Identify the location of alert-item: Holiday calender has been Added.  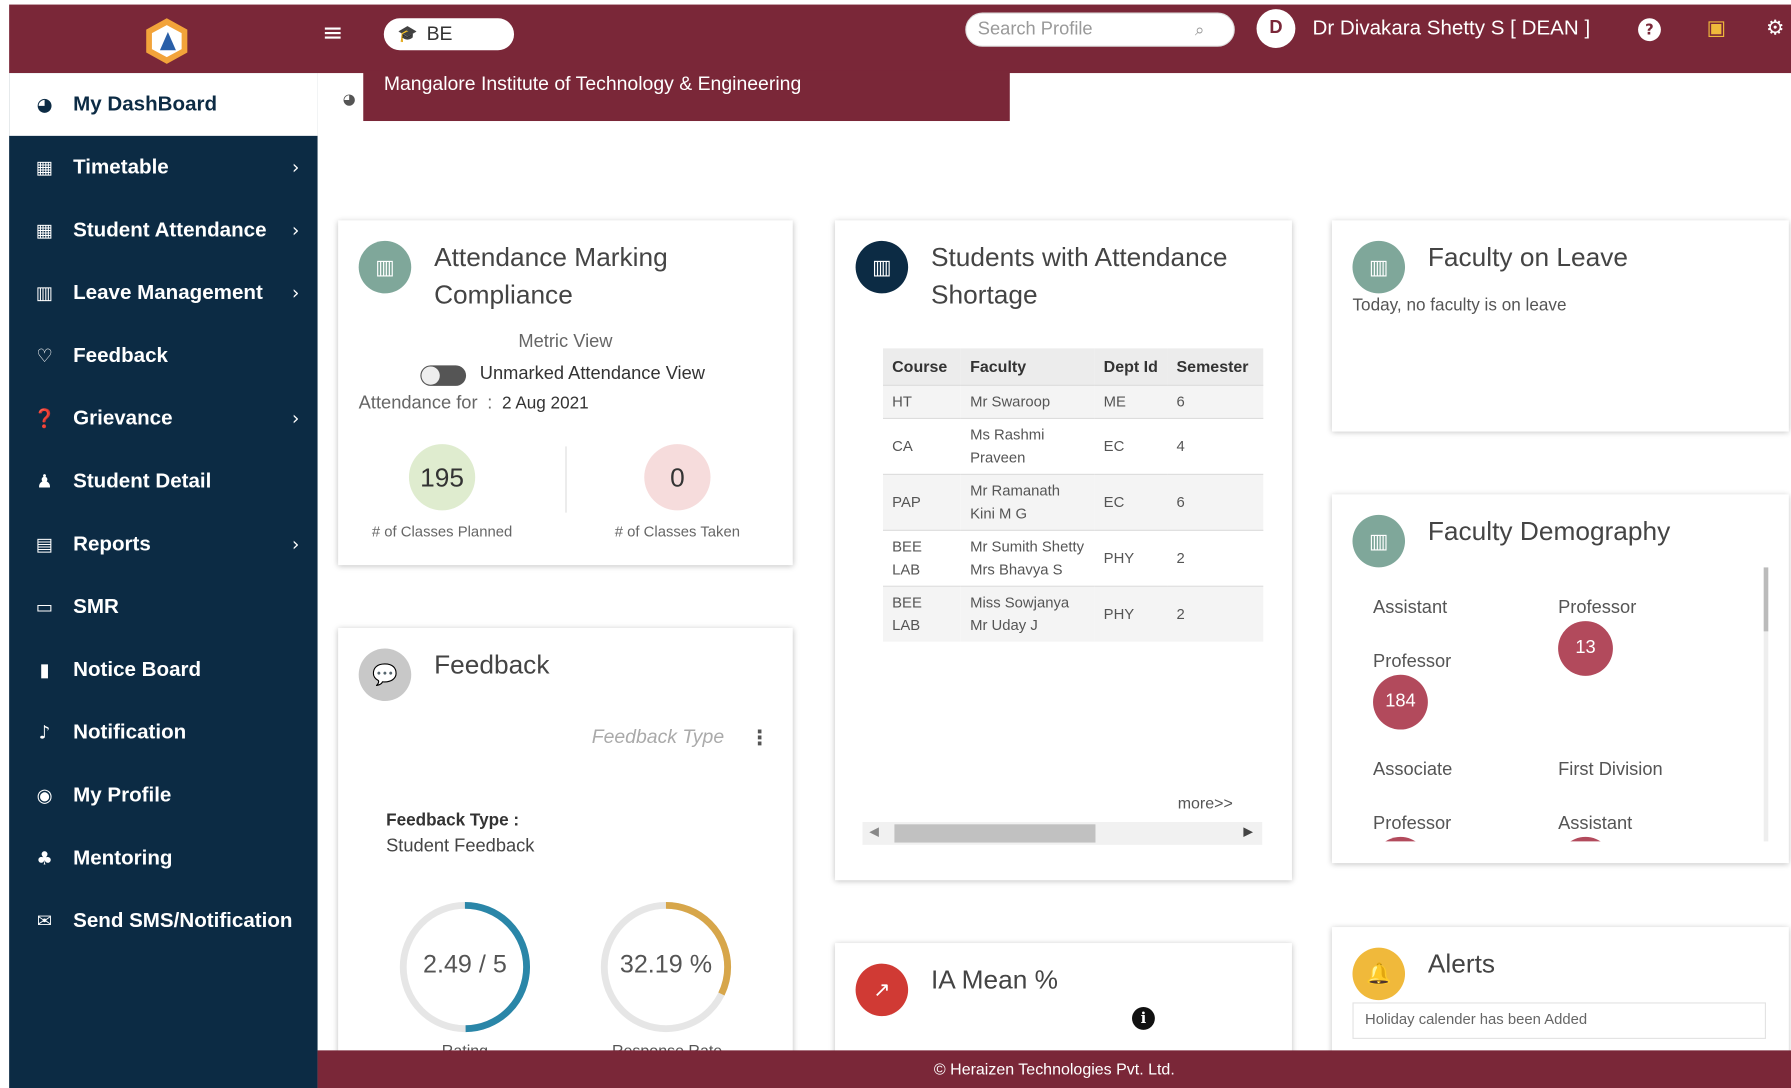
(1559, 1020).